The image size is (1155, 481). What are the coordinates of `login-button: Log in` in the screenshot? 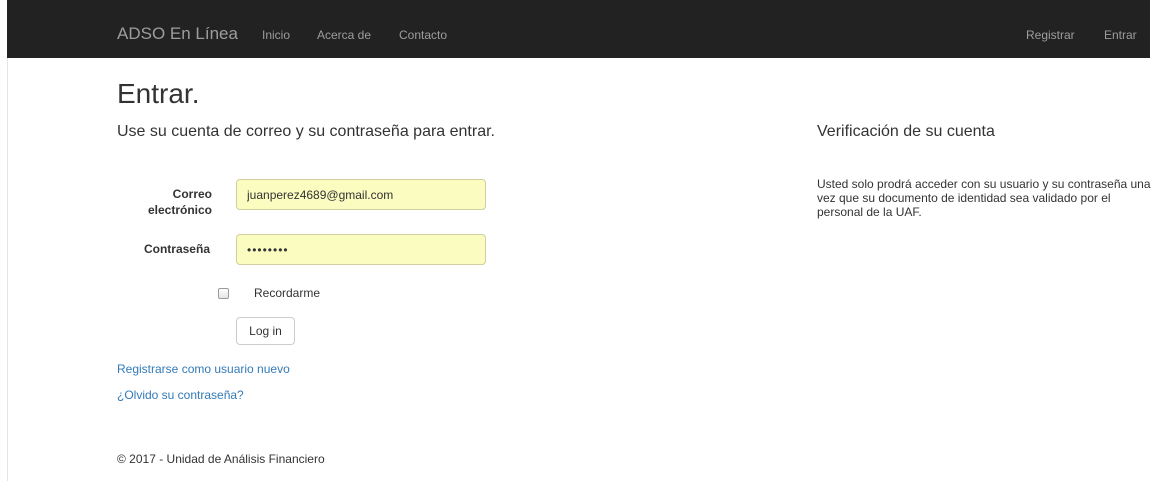 It's located at (265, 331).